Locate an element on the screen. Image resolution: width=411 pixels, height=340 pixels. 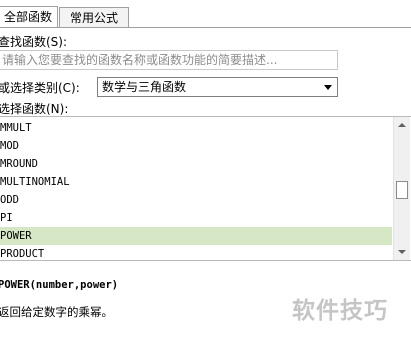
scrollbar-thumb is located at coordinates (402, 190).